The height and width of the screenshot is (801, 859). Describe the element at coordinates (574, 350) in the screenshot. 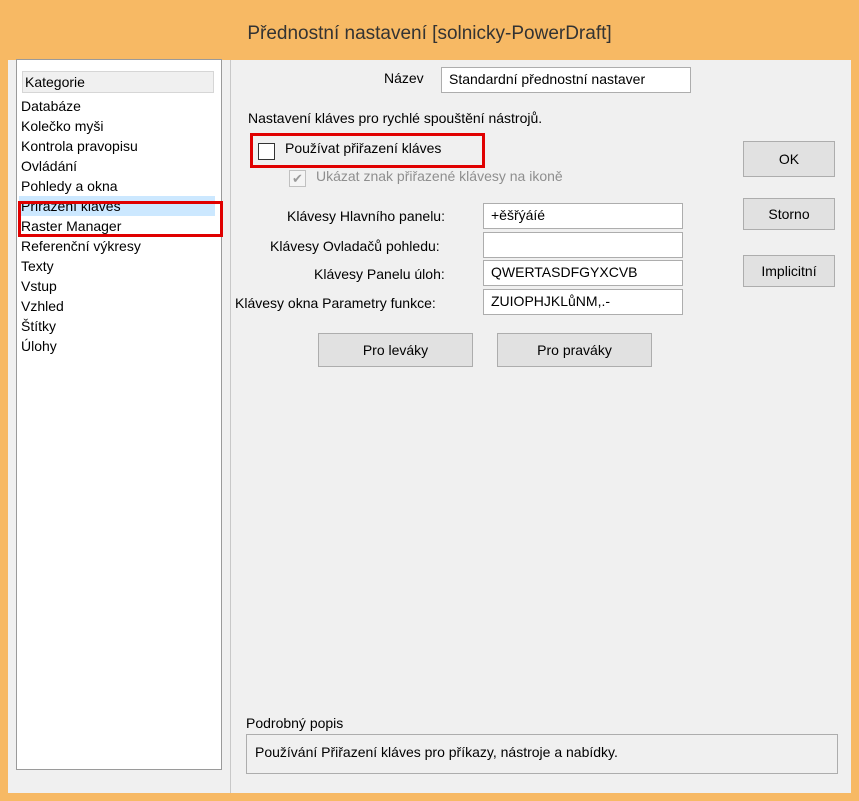

I see `right-handed-button: Pro praváky` at that location.